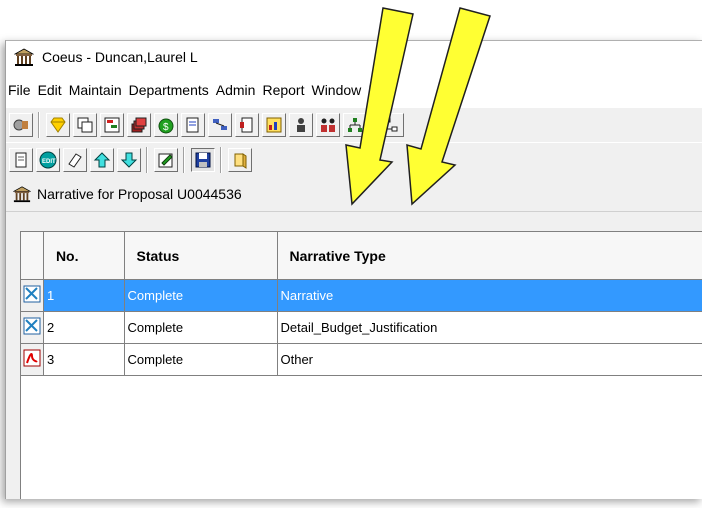 The width and height of the screenshot is (702, 508). I want to click on yellow-arrow-folder, so click(448, 106).